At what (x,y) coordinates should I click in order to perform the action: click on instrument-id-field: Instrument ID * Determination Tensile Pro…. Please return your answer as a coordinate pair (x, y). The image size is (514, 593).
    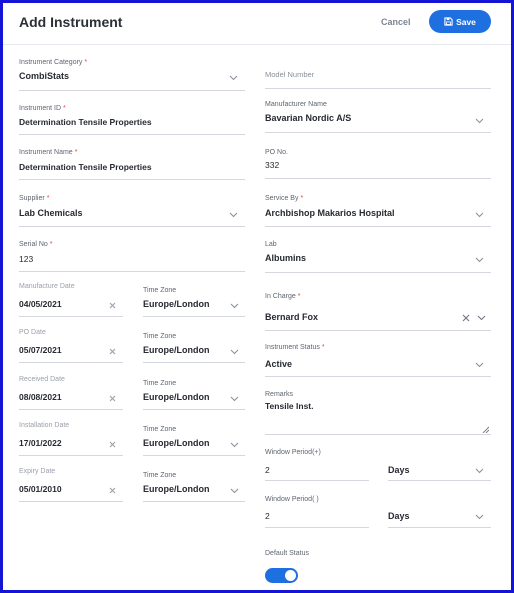
    Looking at the image, I should click on (132, 120).